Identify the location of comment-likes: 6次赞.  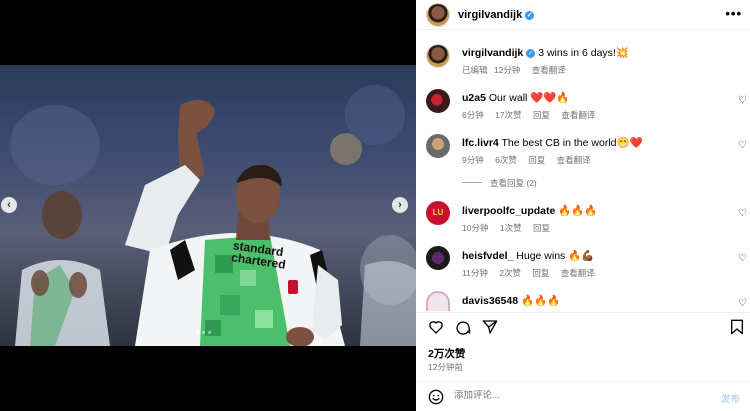
(506, 160).